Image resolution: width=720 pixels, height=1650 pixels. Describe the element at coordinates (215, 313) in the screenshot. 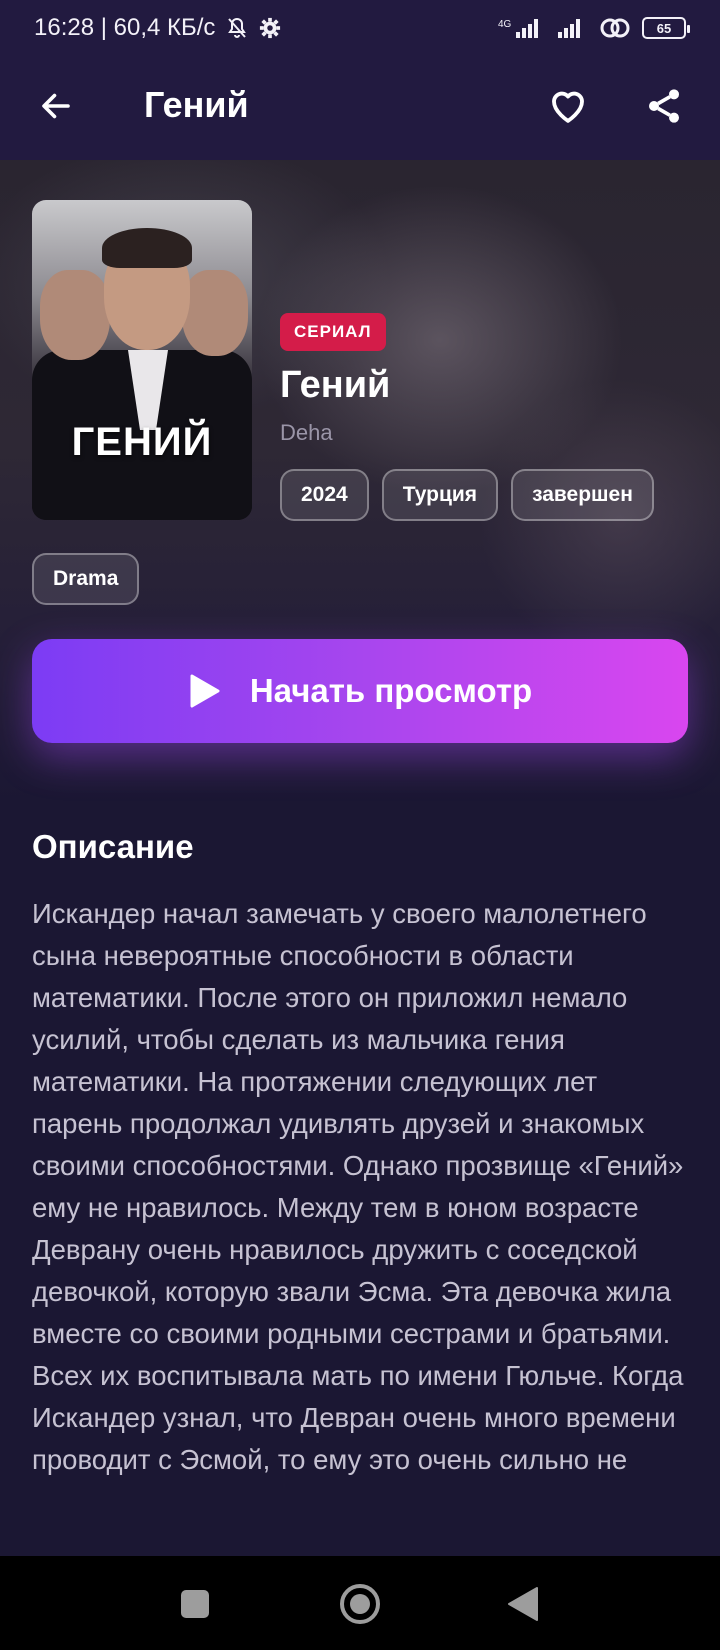

I see `poster-face-right` at that location.